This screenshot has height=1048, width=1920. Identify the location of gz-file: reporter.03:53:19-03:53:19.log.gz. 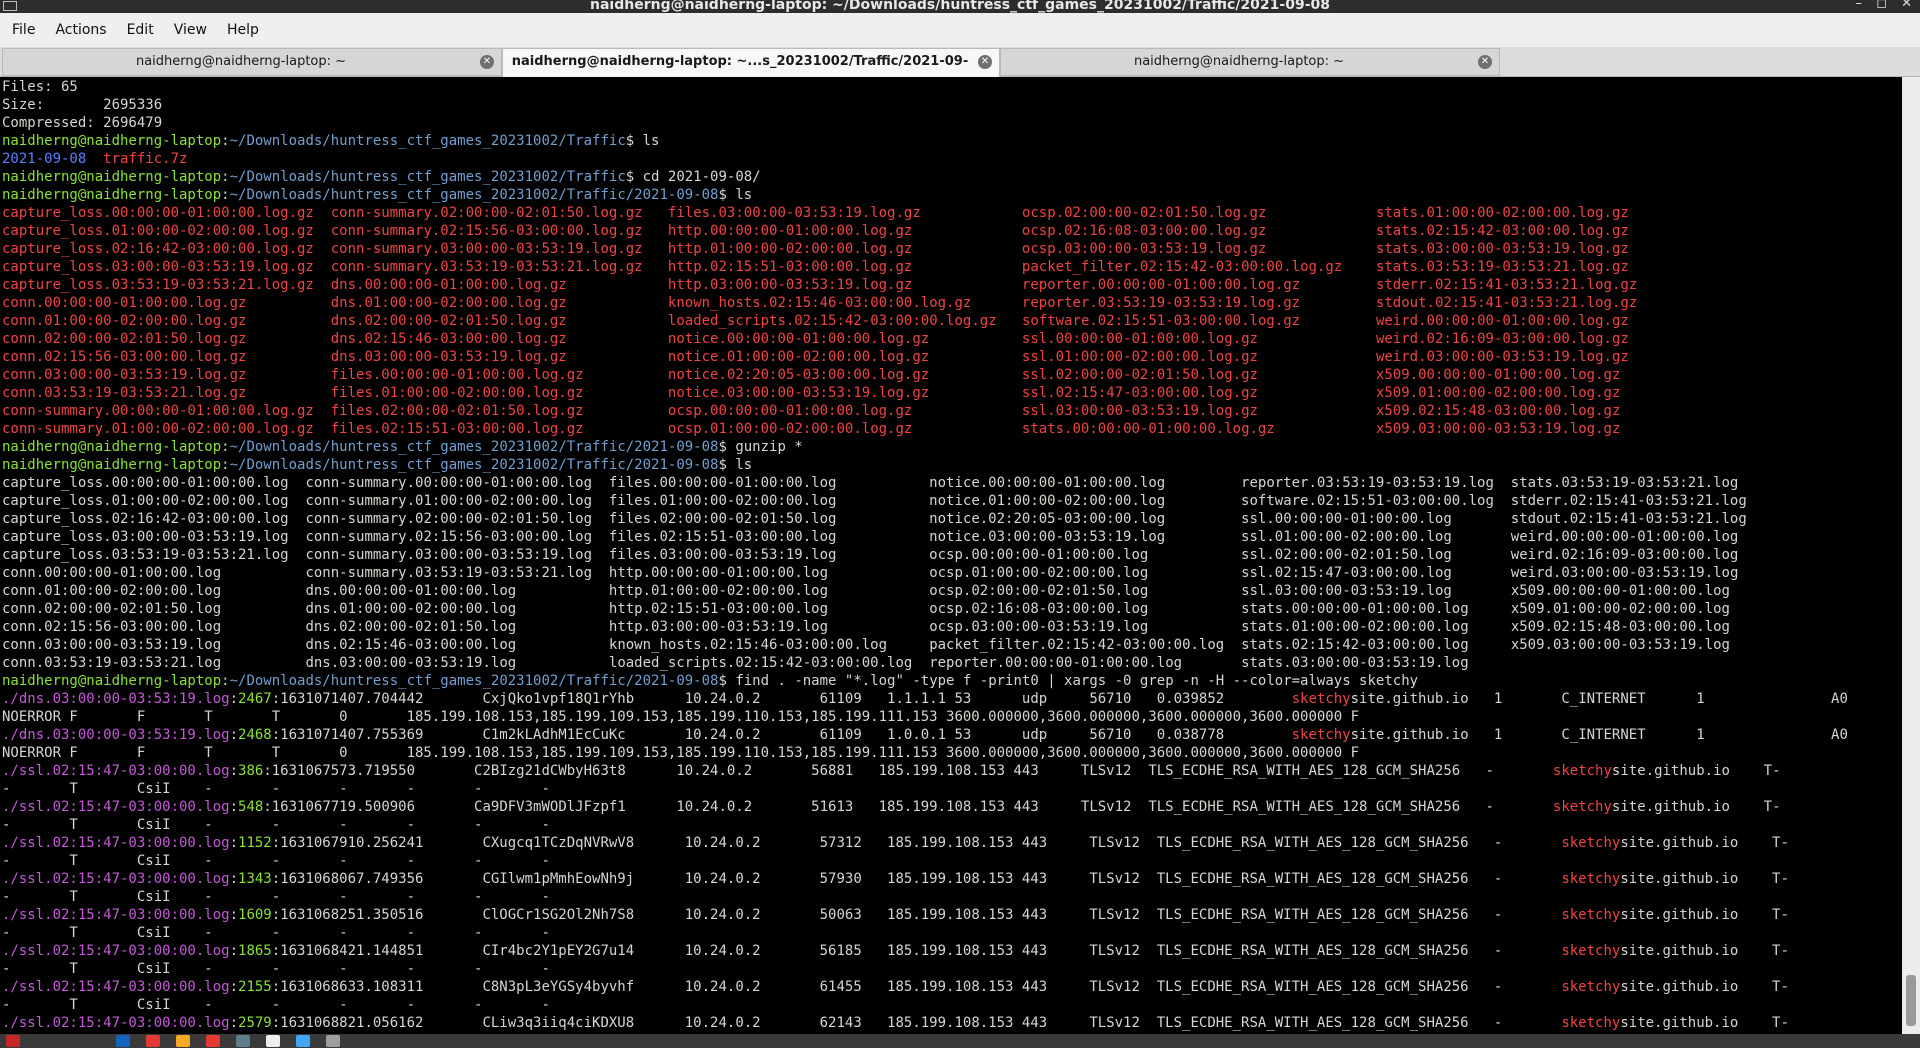
(1161, 303).